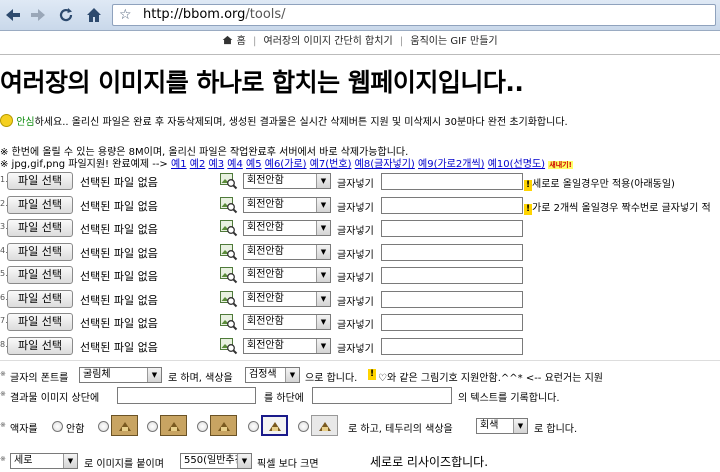 This screenshot has width=720, height=472. Describe the element at coordinates (125, 15) in the screenshot. I see `bookmark-star-icon: ☆` at that location.